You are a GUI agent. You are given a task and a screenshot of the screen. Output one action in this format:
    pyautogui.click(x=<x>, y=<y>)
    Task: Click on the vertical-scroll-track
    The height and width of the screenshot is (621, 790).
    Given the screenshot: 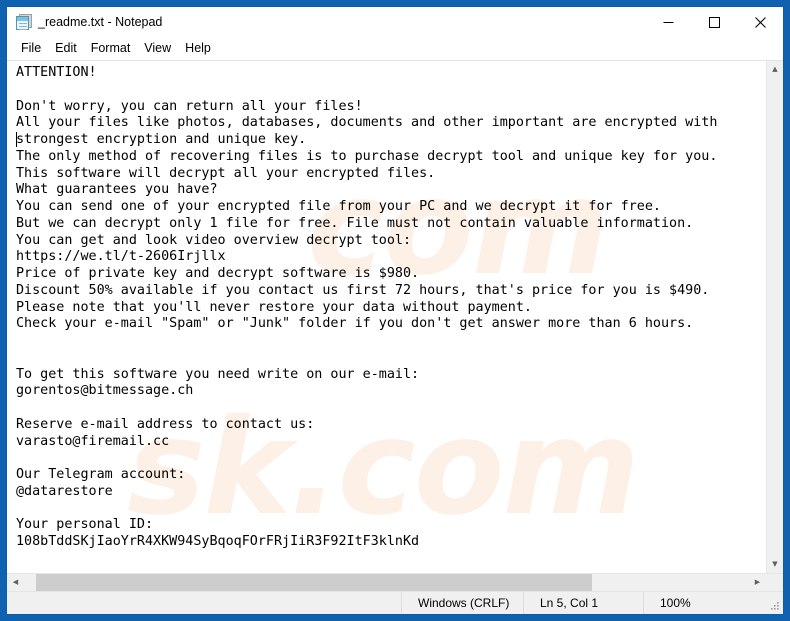 What is the action you would take?
    pyautogui.click(x=775, y=317)
    